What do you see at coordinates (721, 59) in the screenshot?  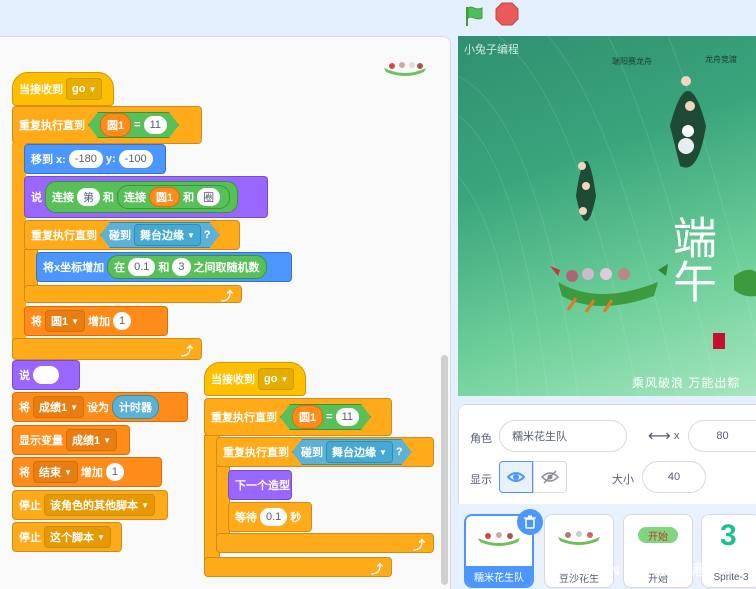 I see `stage-poem-right: 龙舟竞渡` at bounding box center [721, 59].